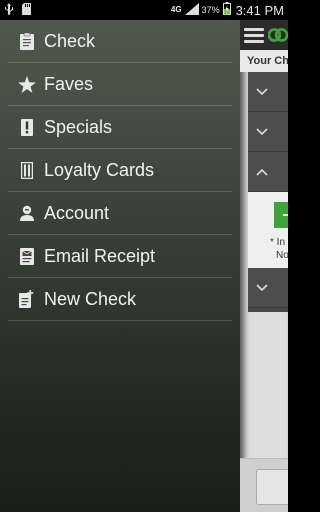 Image resolution: width=320 pixels, height=512 pixels. What do you see at coordinates (99, 169) in the screenshot?
I see `nav-label-loyalty-cards: Loyalty Cards` at bounding box center [99, 169].